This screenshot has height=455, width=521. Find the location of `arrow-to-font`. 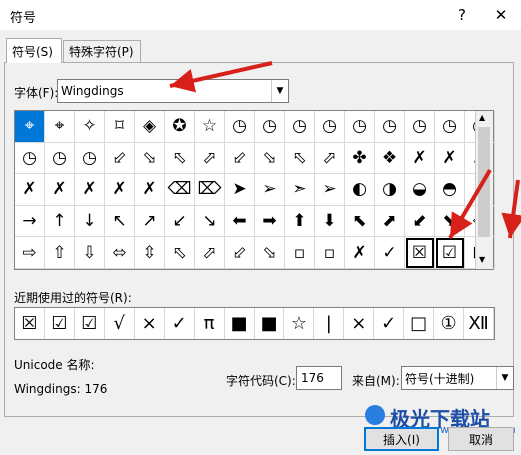

arrow-to-font is located at coordinates (221, 77).